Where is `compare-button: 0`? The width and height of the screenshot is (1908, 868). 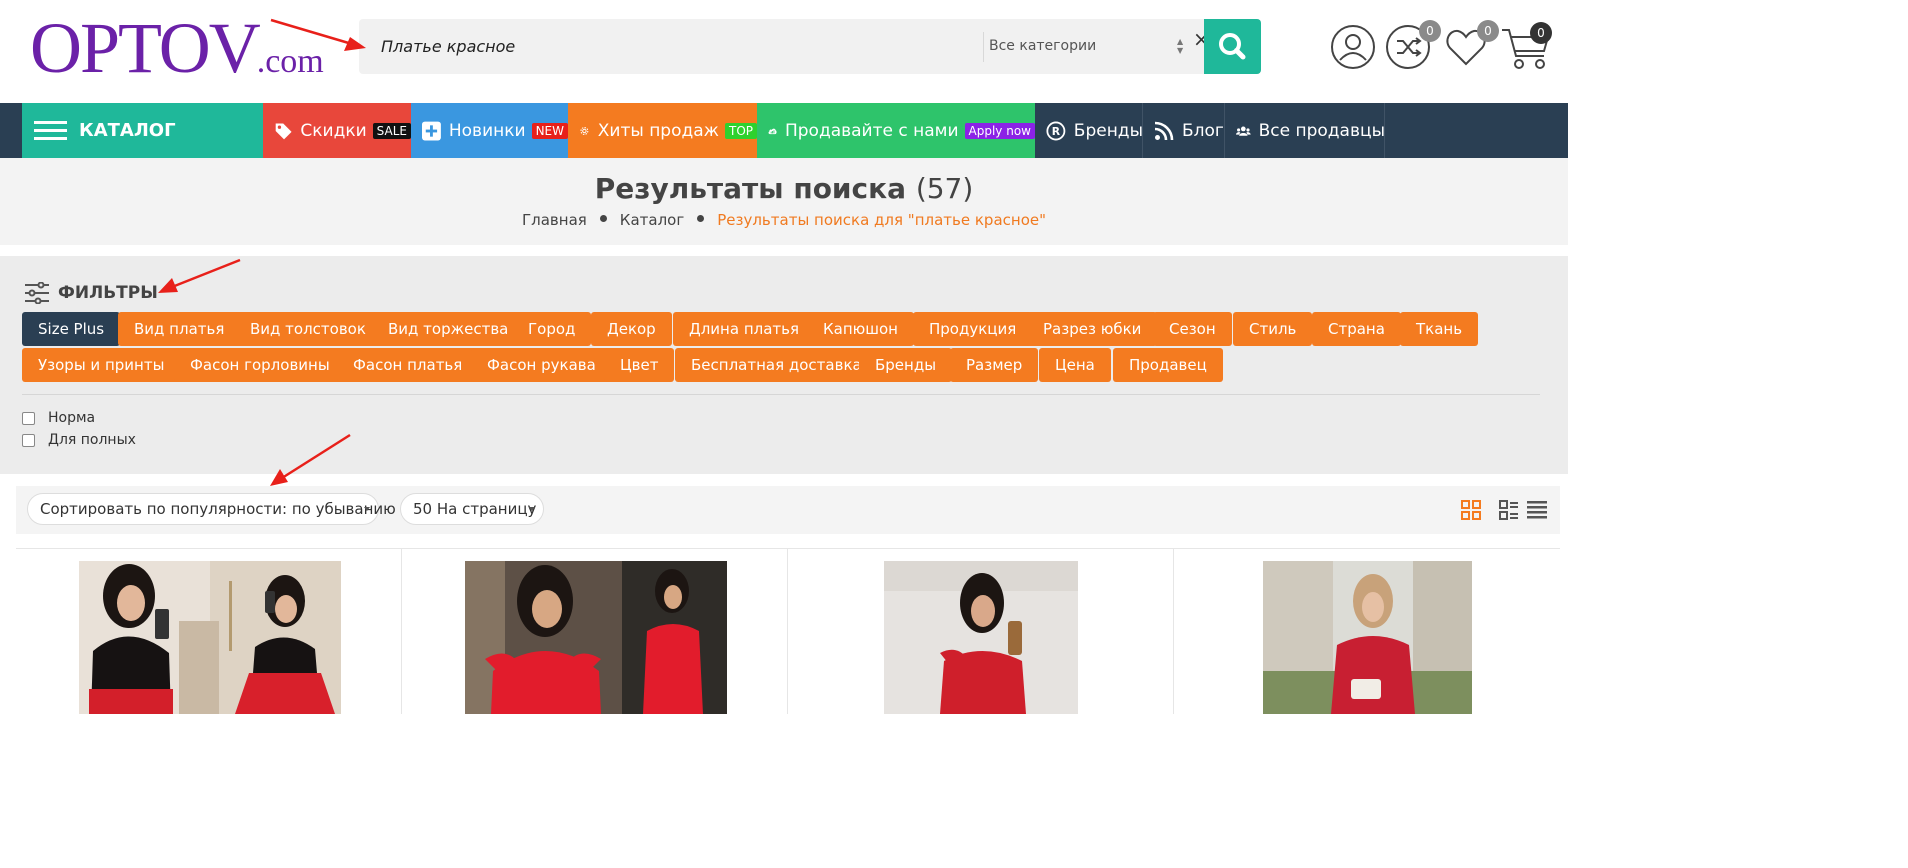
compare-button: 0 is located at coordinates (1413, 45).